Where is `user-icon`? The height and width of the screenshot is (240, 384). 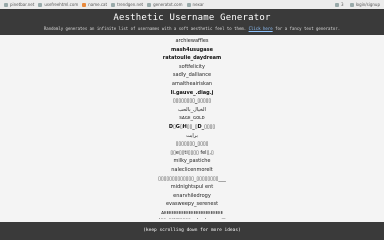 user-icon is located at coordinates (351, 4).